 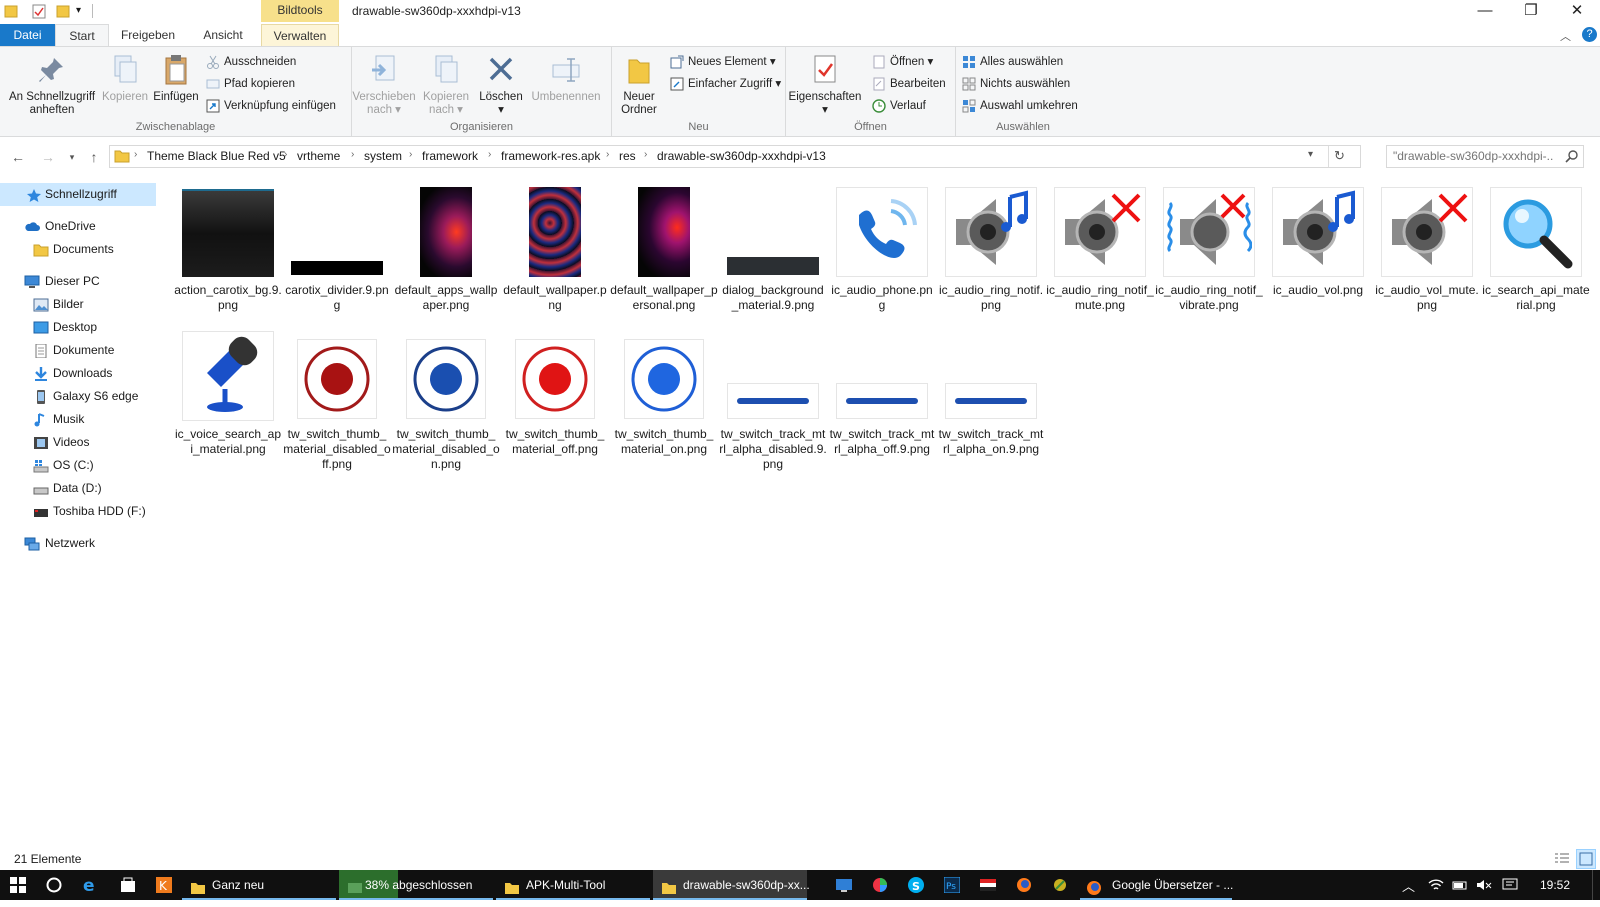 What do you see at coordinates (383, 156) in the screenshot?
I see `breadcrumb-item: system` at bounding box center [383, 156].